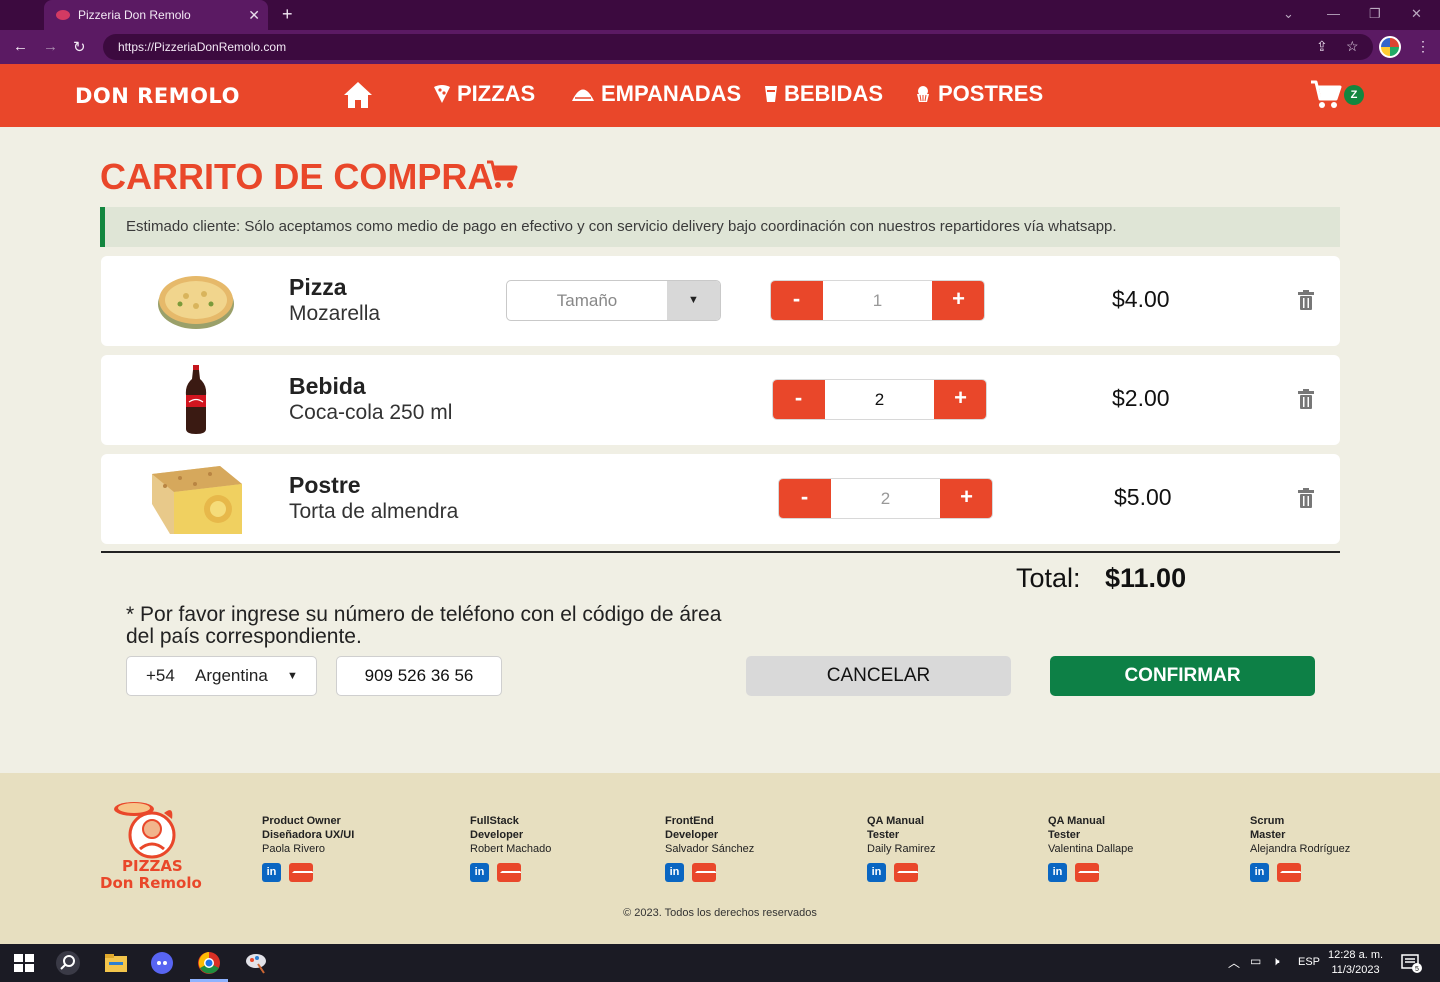 The height and width of the screenshot is (982, 1440). Describe the element at coordinates (1048, 578) in the screenshot. I see `total-label: Total:` at that location.